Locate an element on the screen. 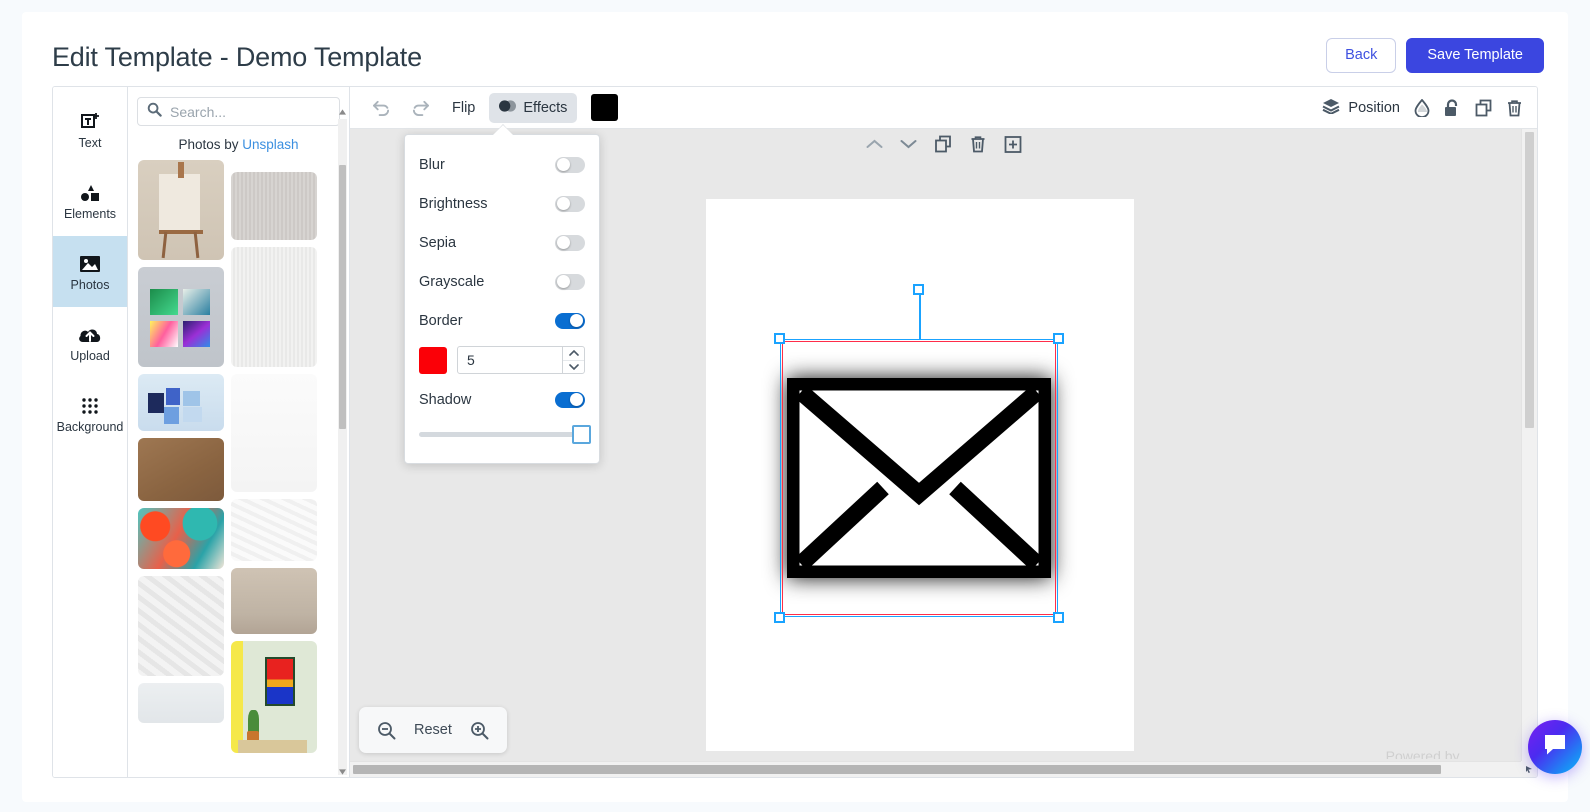 This screenshot has width=1590, height=812. search-box is located at coordinates (238, 111).